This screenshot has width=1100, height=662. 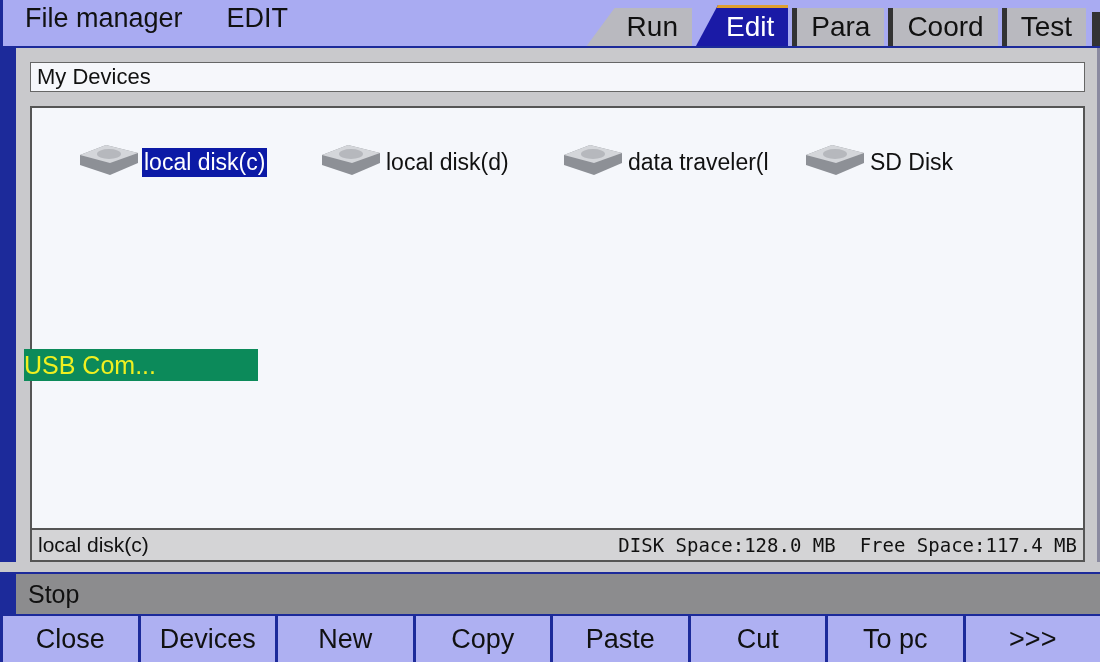 I want to click on tab: Edit, so click(x=742, y=25).